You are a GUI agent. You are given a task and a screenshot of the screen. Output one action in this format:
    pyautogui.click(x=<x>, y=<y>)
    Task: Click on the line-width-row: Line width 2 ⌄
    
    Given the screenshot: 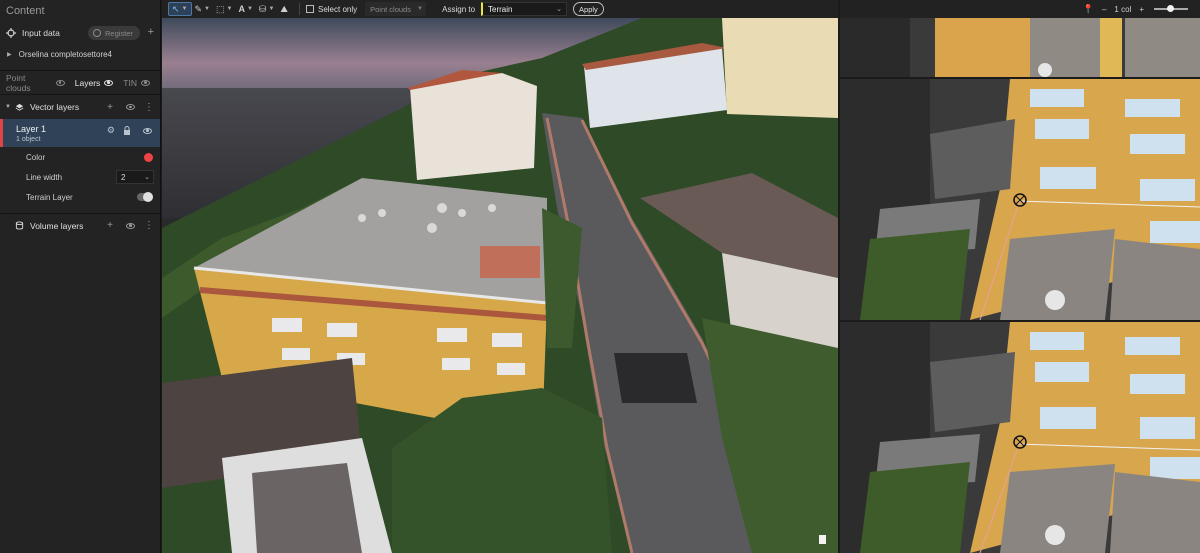 What is the action you would take?
    pyautogui.click(x=80, y=177)
    